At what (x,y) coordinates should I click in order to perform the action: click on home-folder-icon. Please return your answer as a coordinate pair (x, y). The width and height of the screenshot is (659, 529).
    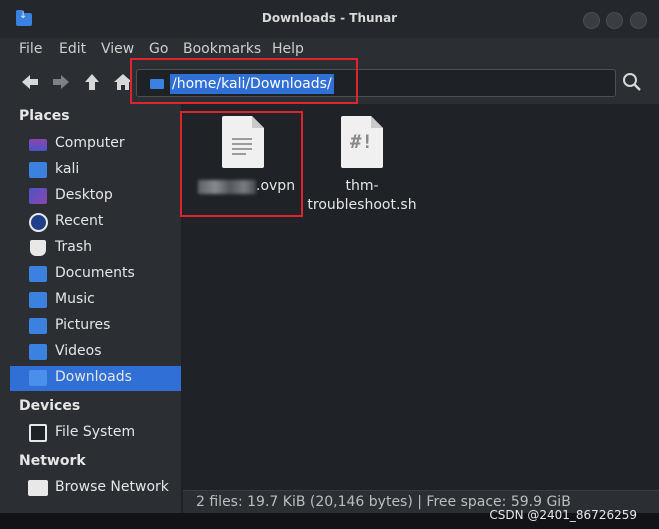
    Looking at the image, I should click on (38, 170).